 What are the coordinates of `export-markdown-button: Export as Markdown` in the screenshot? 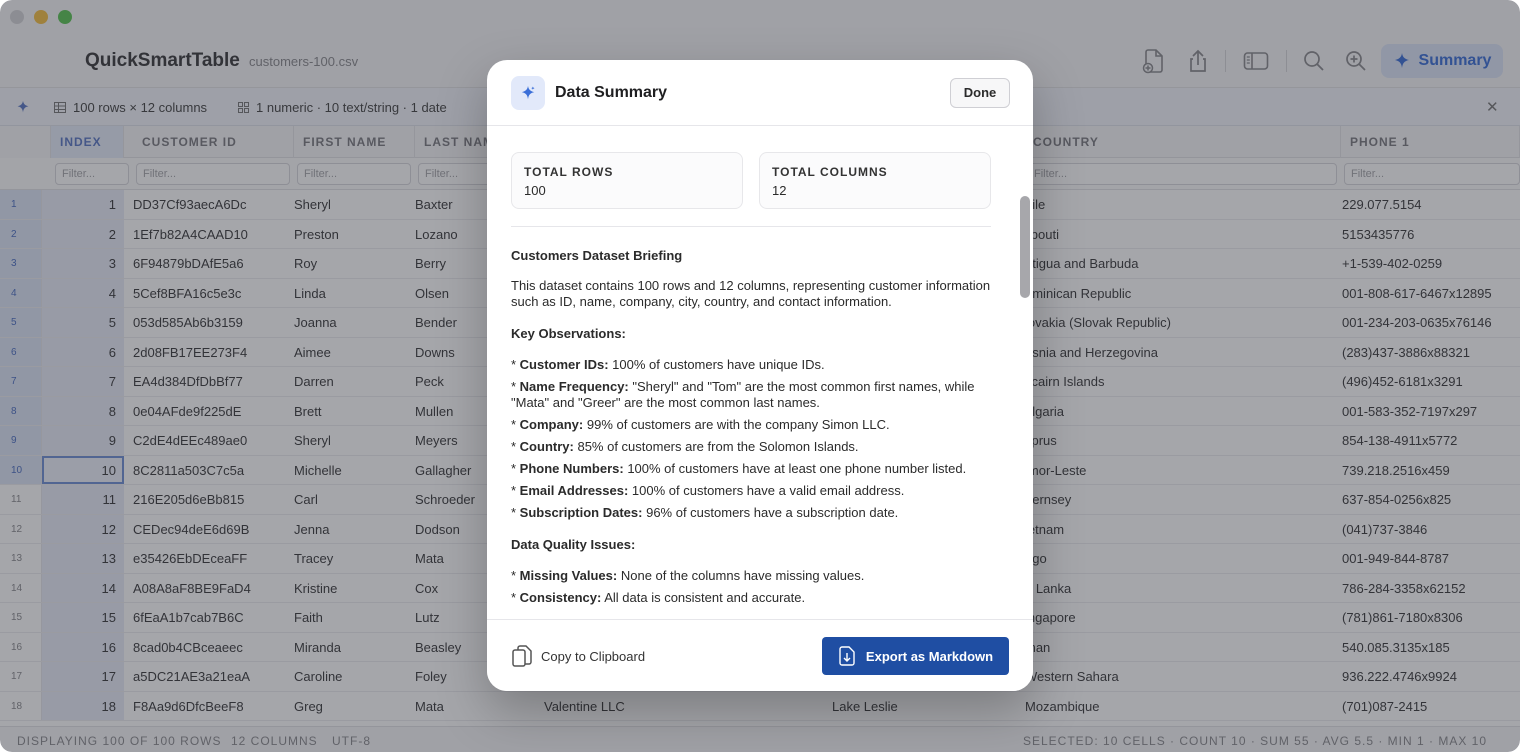 It's located at (915, 656).